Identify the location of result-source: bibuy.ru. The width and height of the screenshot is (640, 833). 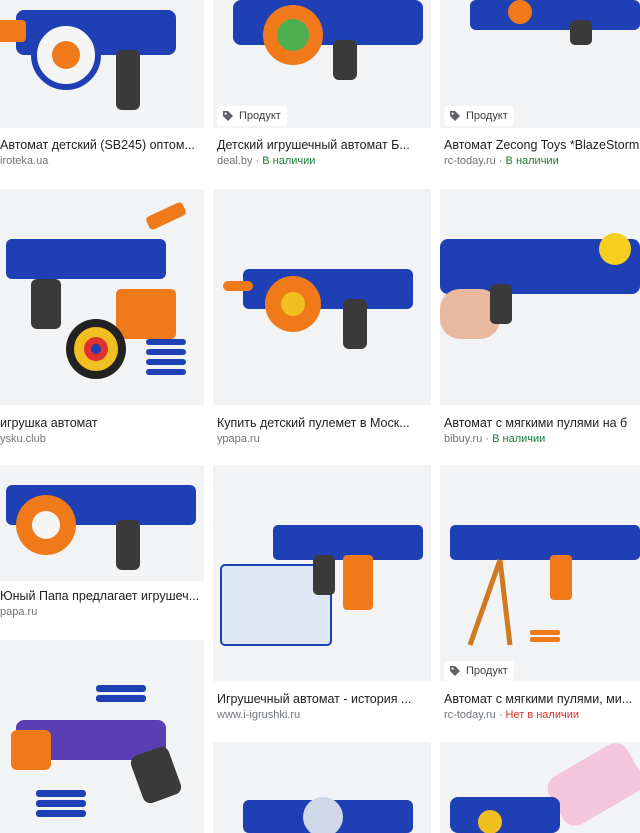
(463, 439).